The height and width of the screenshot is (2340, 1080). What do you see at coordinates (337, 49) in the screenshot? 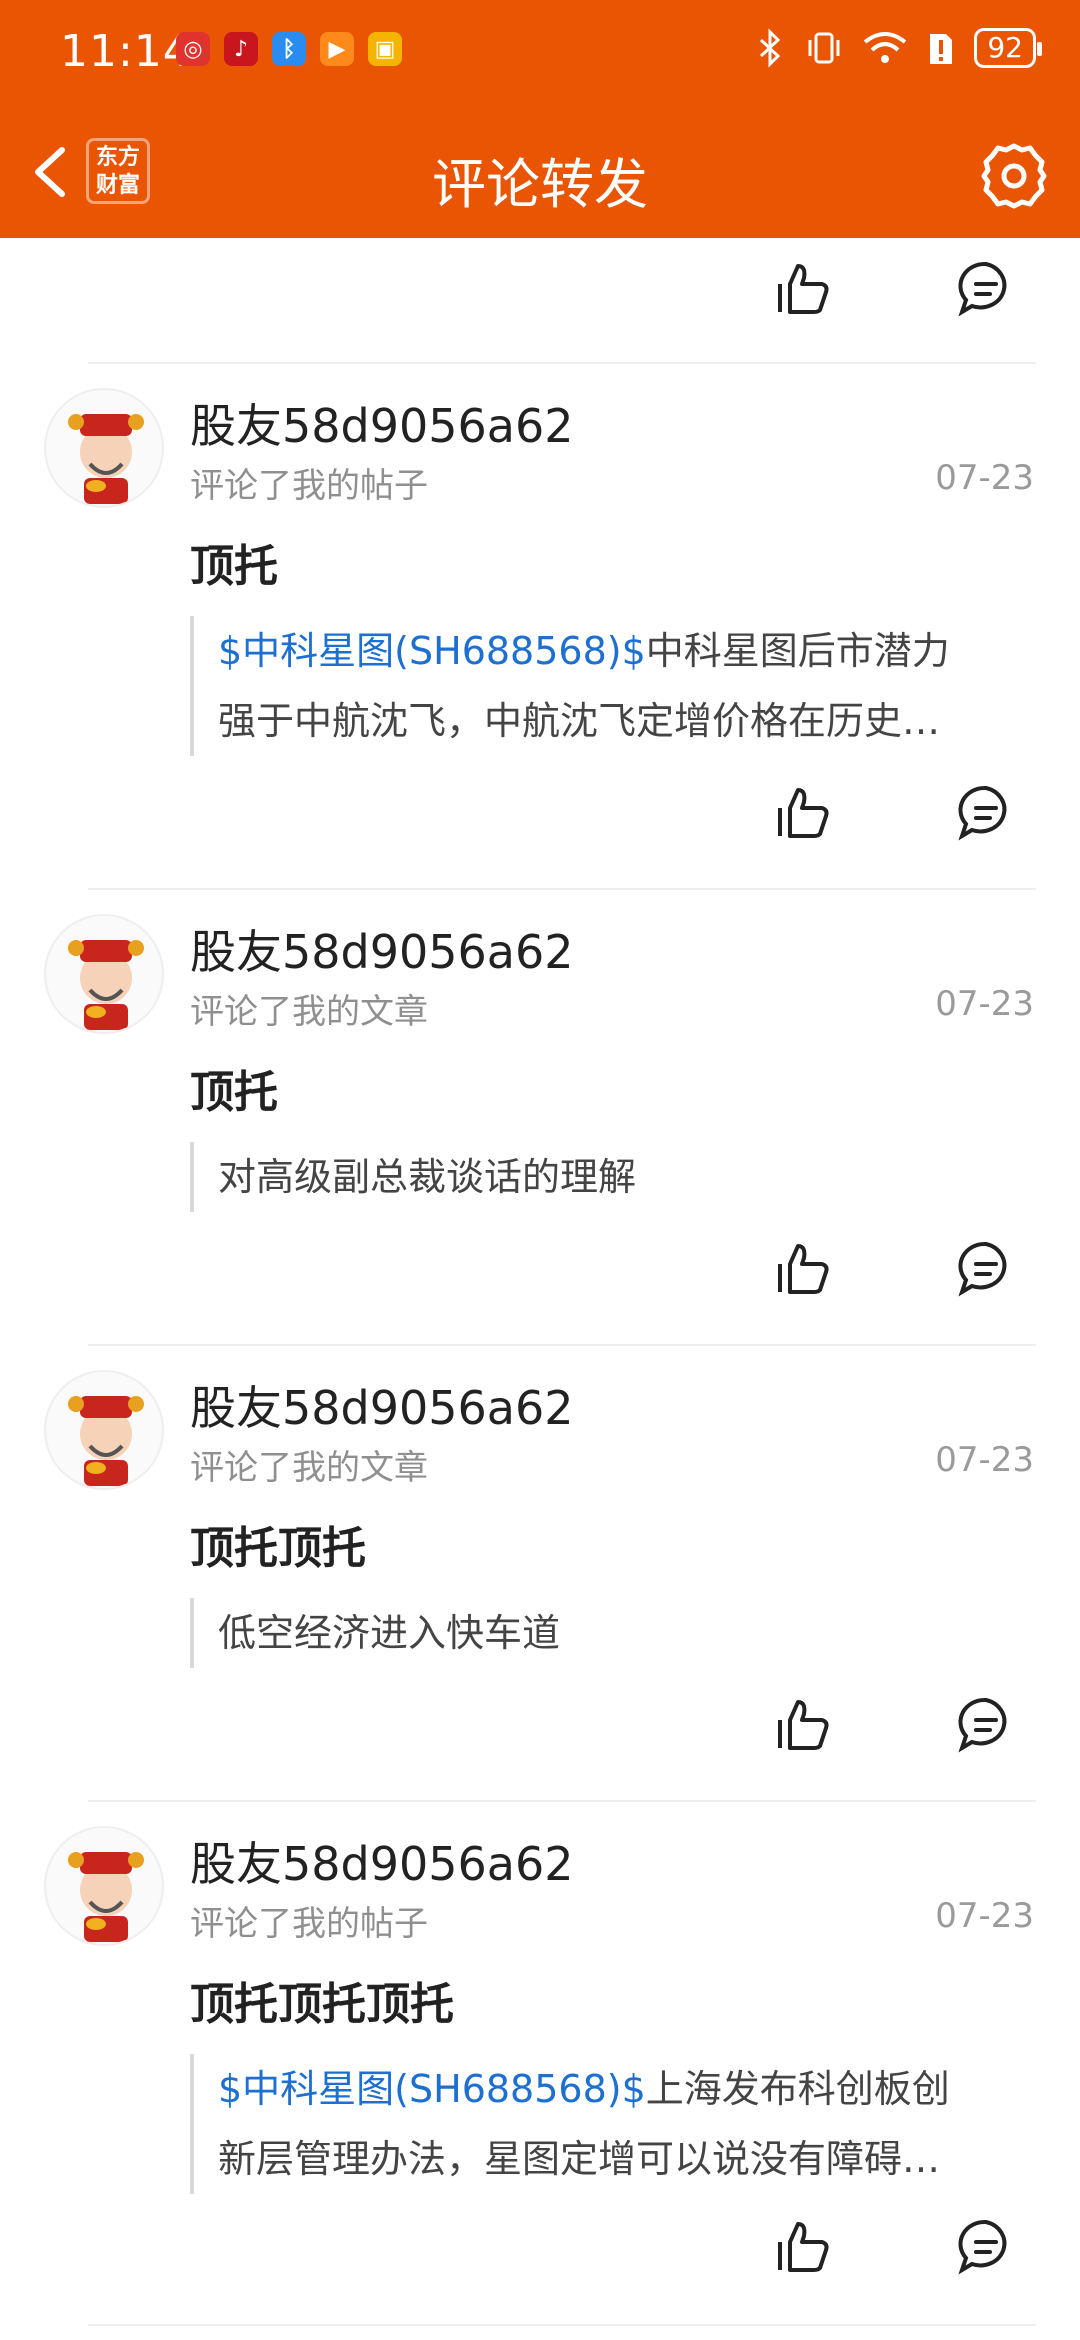
I see `video-notification-icon: ▶` at bounding box center [337, 49].